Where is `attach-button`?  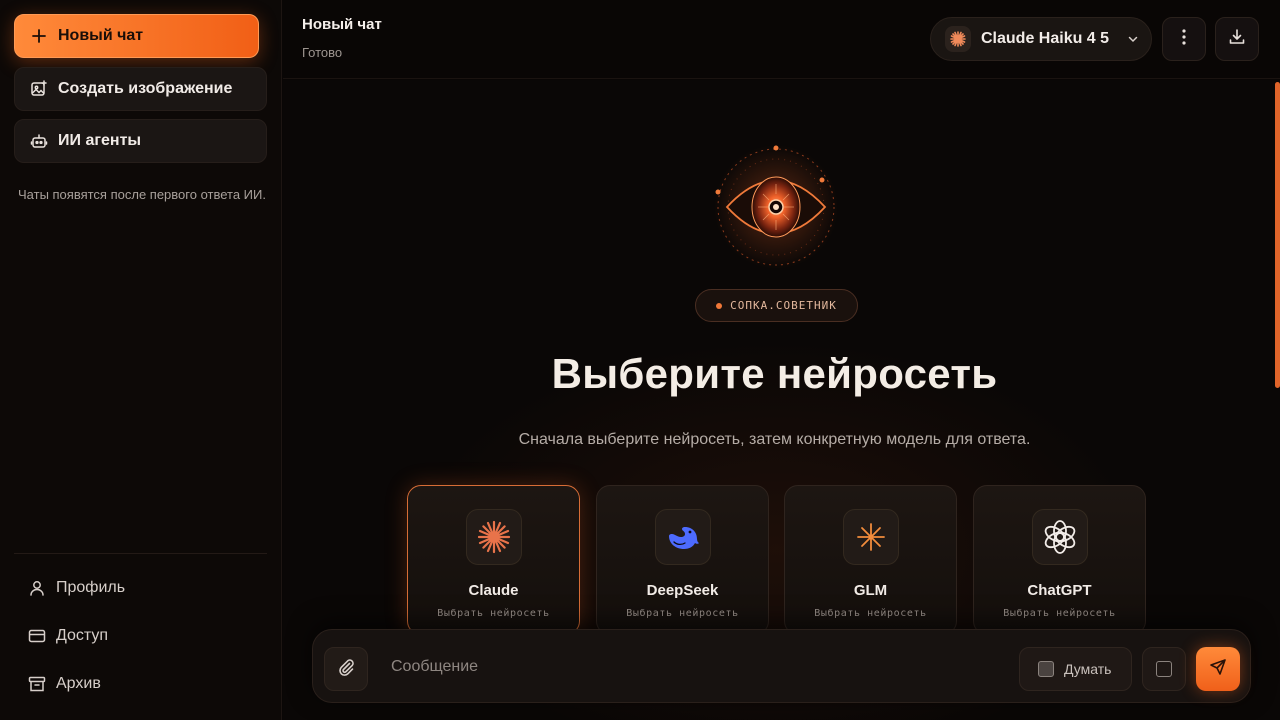
attach-button is located at coordinates (346, 669).